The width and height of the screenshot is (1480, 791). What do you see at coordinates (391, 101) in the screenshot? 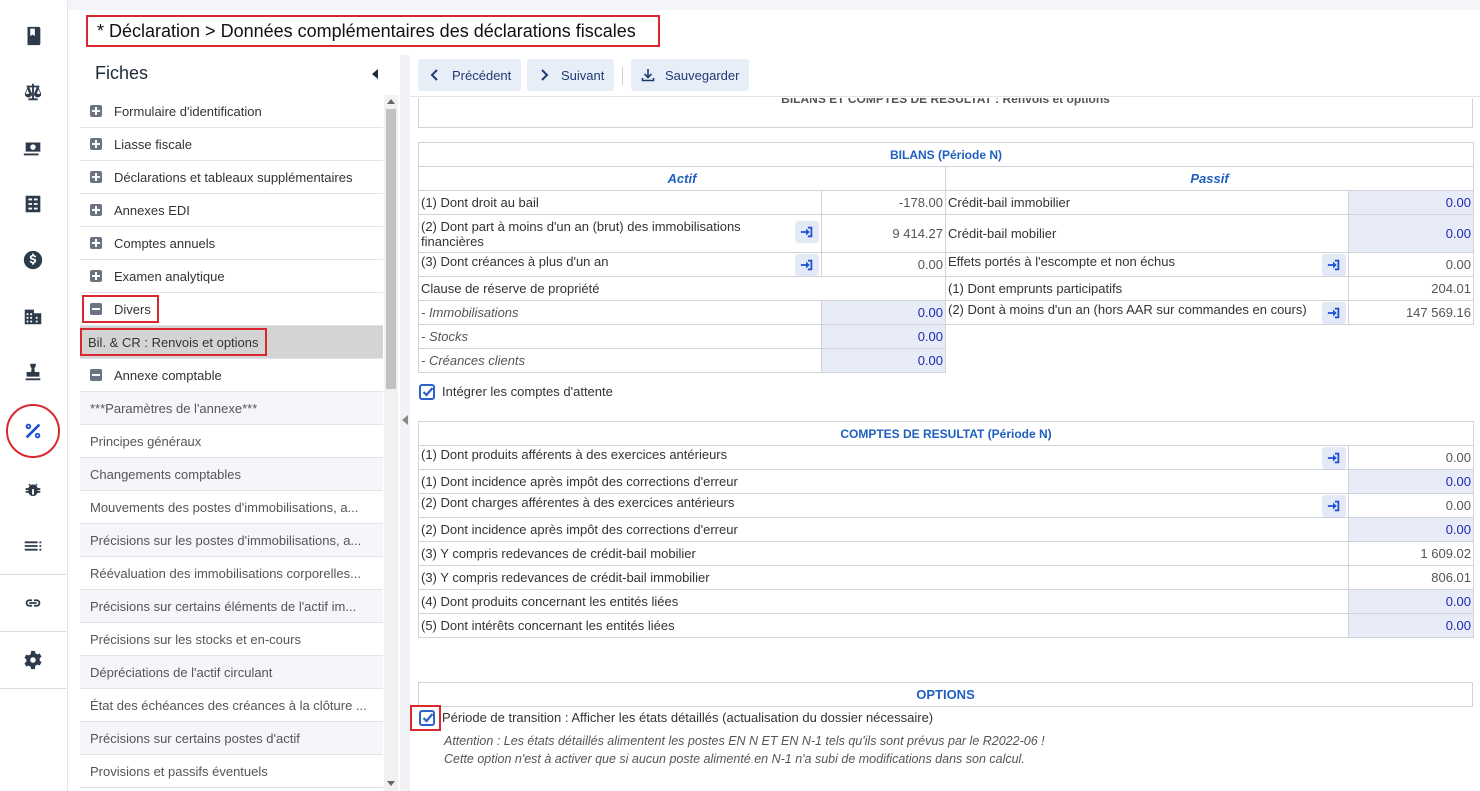
I see `scroll-up-icon` at bounding box center [391, 101].